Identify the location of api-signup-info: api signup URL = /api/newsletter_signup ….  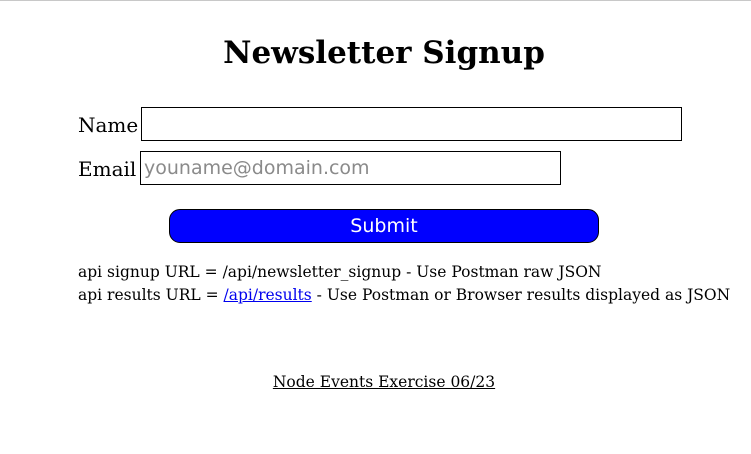
(340, 272).